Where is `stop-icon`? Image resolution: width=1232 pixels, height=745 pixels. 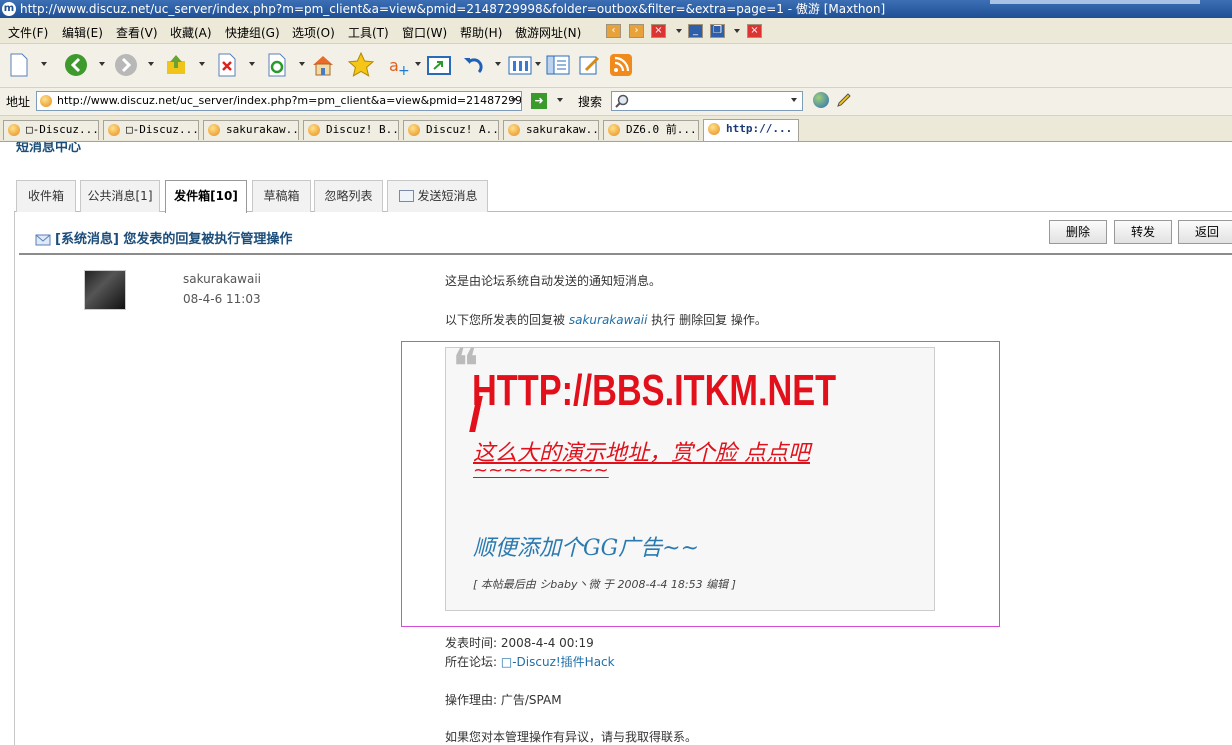
stop-icon is located at coordinates (227, 65).